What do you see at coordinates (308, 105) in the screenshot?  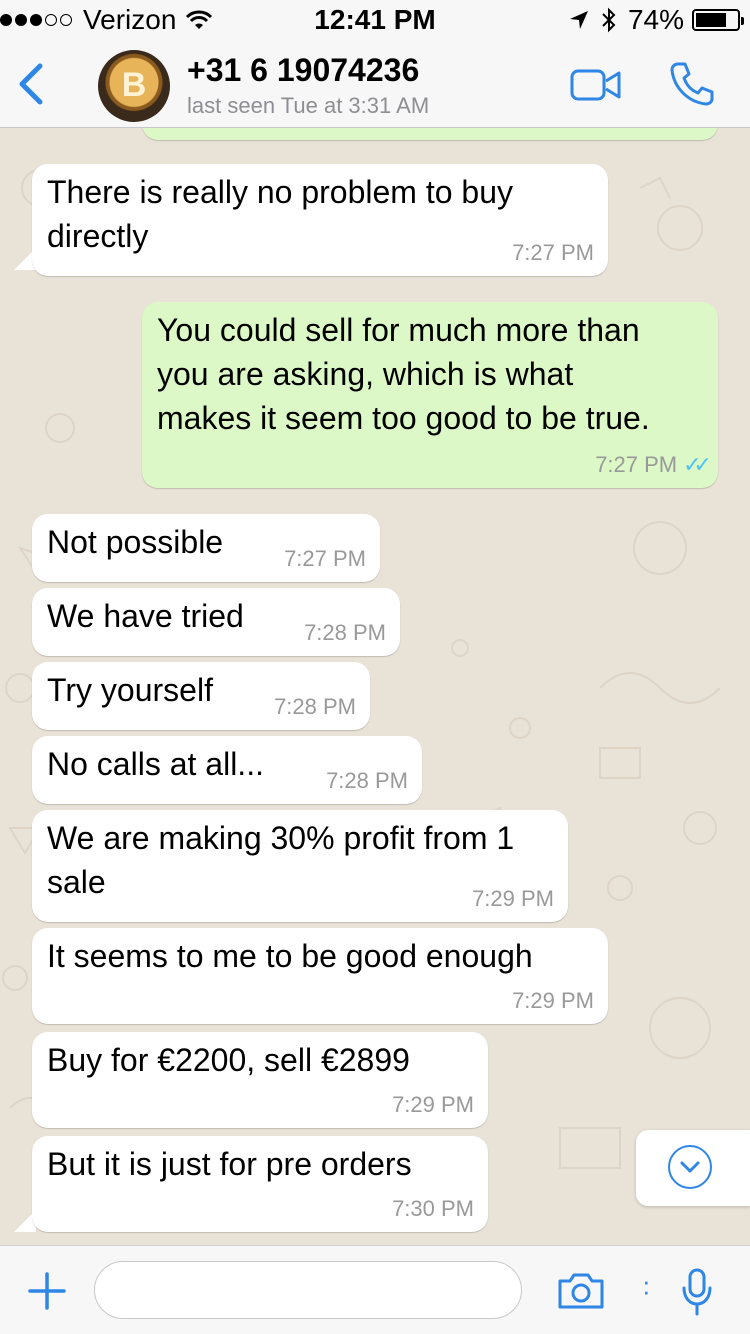 I see `last-seen: last seen Tue at 3:31 AM` at bounding box center [308, 105].